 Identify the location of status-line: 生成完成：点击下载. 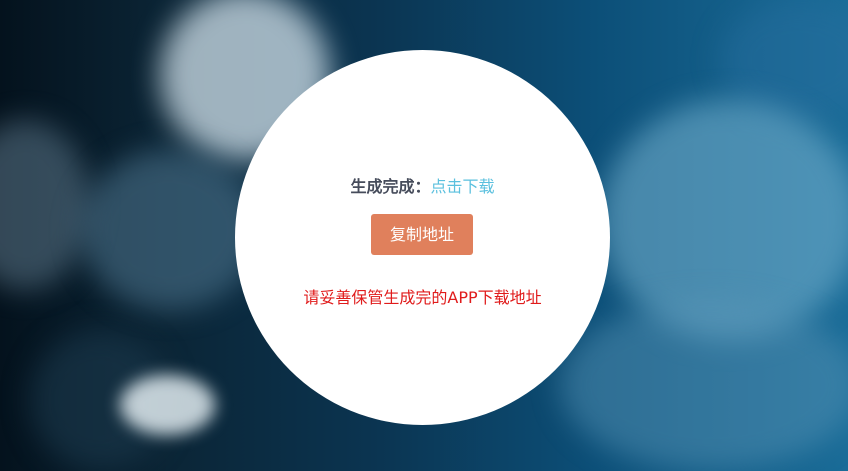
(422, 187).